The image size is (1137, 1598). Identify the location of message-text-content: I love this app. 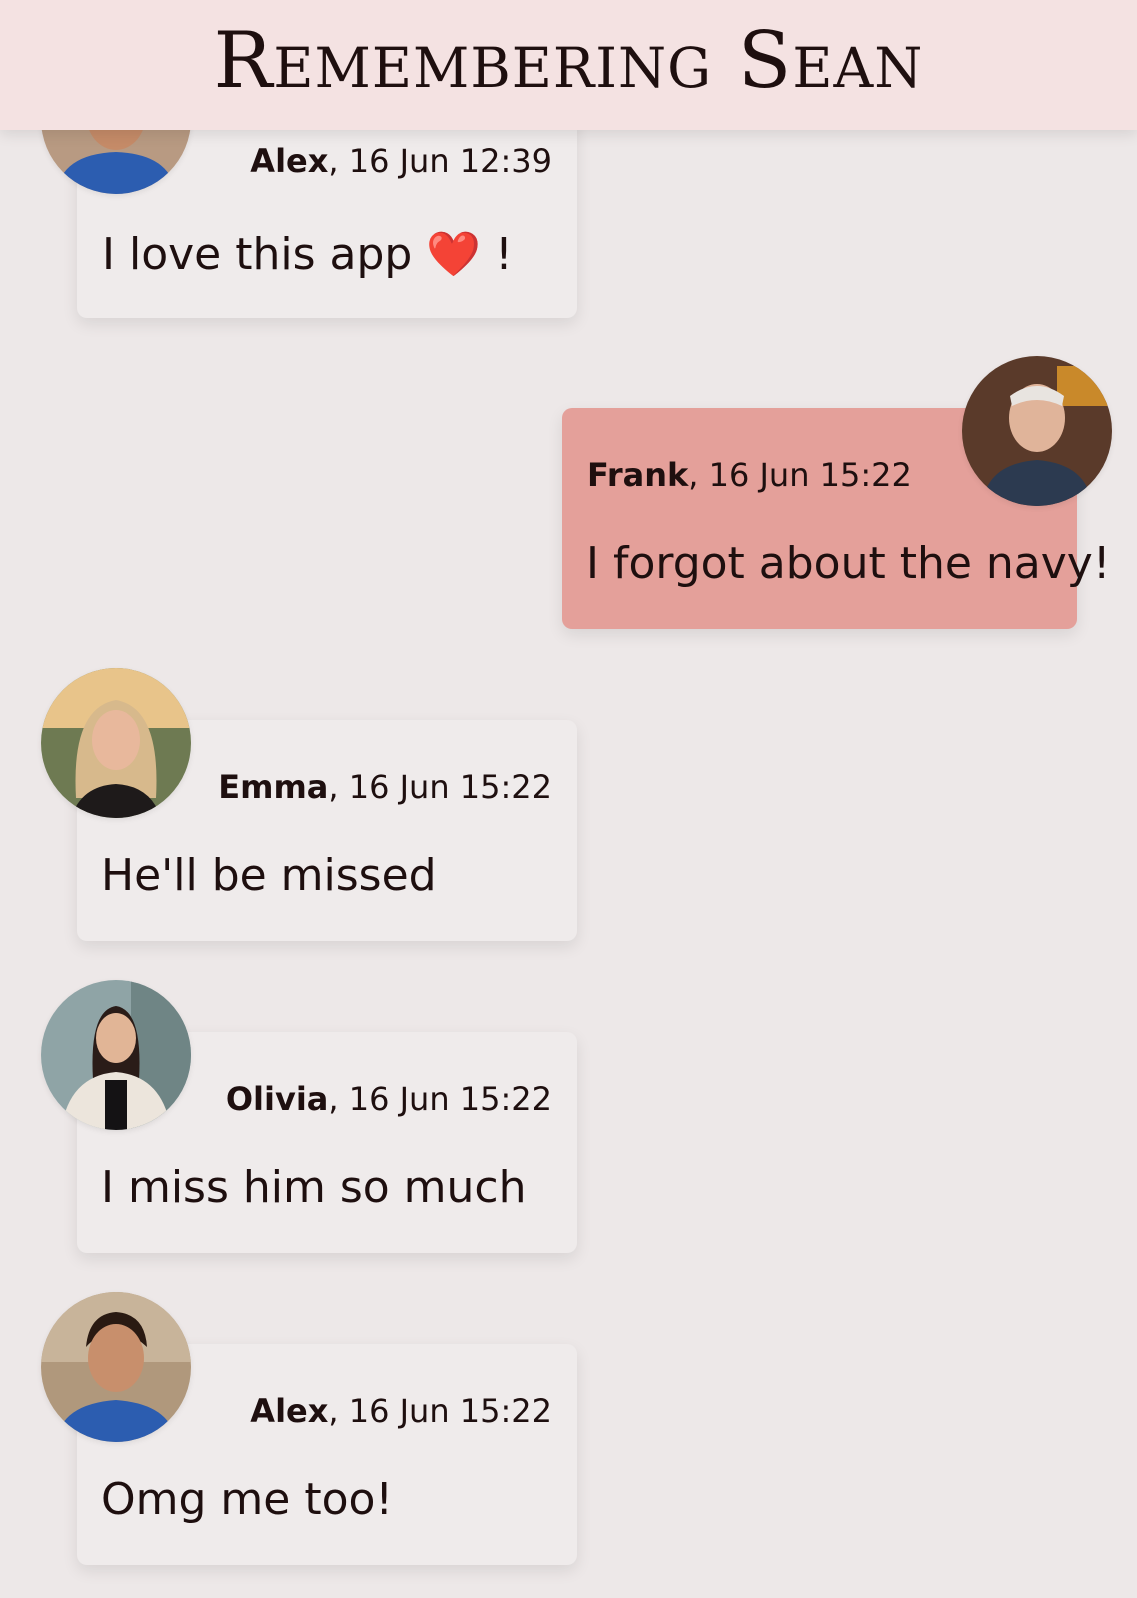
(257, 254).